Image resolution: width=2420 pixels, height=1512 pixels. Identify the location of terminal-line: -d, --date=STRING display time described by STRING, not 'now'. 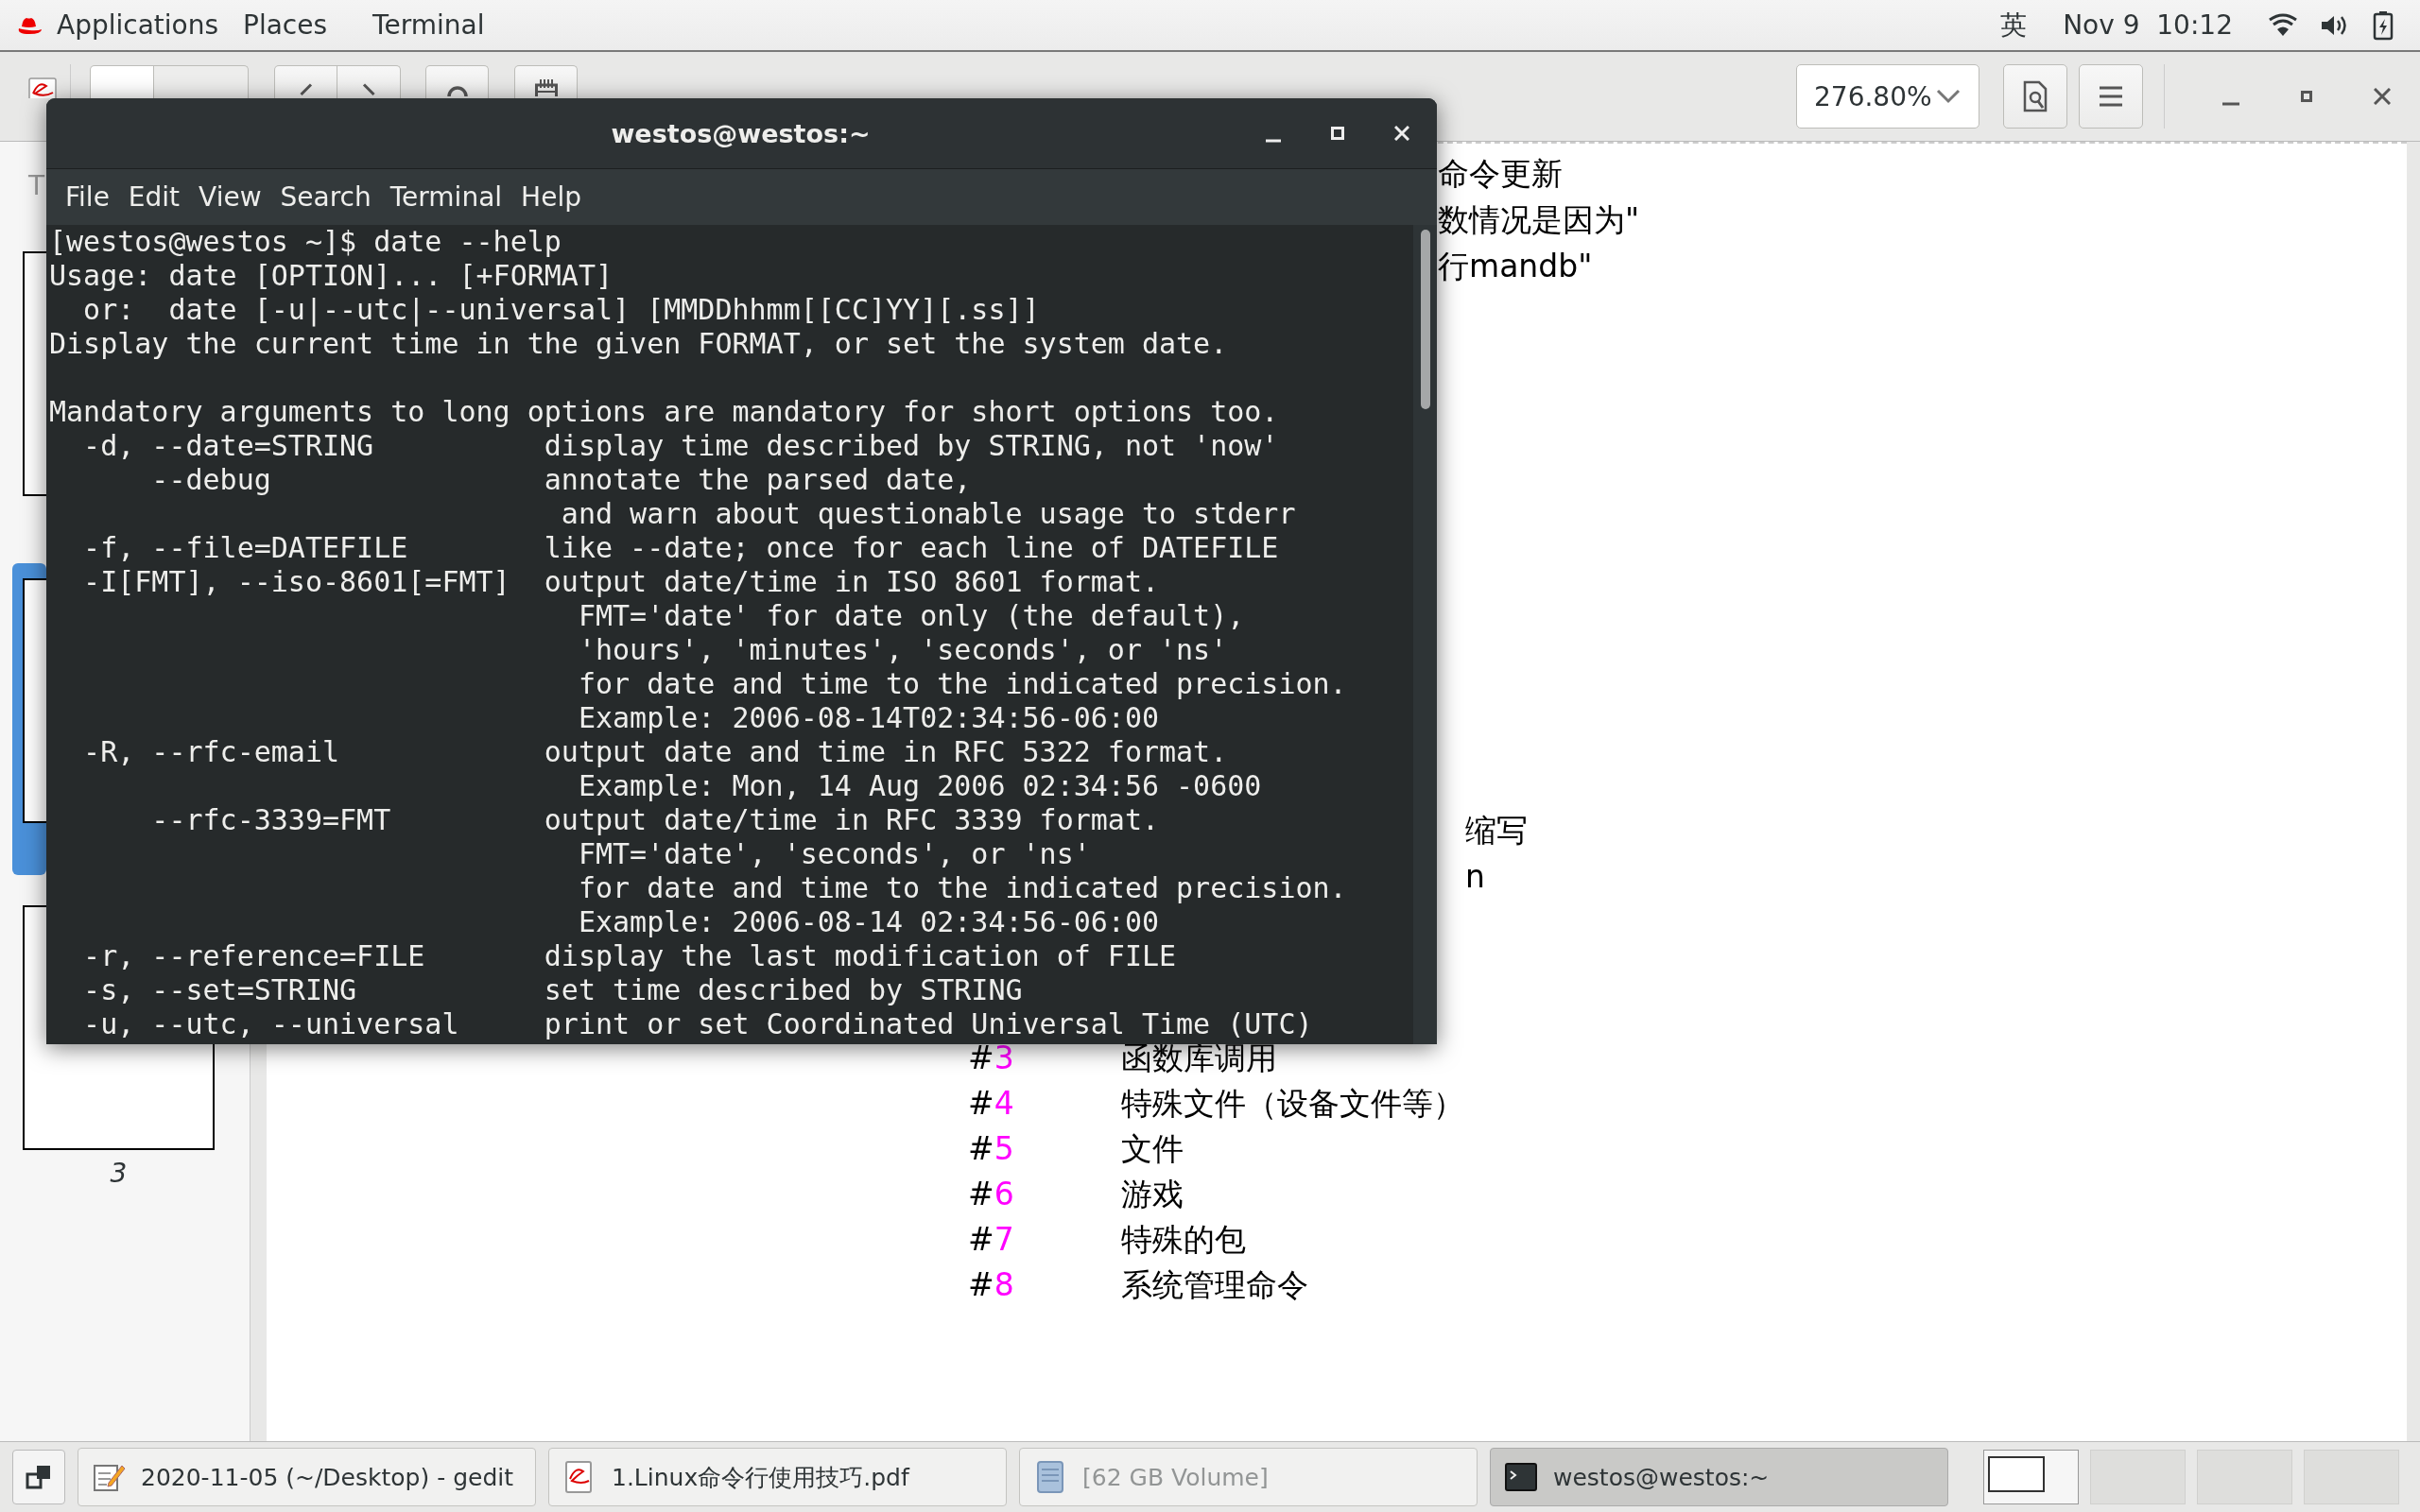
(681, 446).